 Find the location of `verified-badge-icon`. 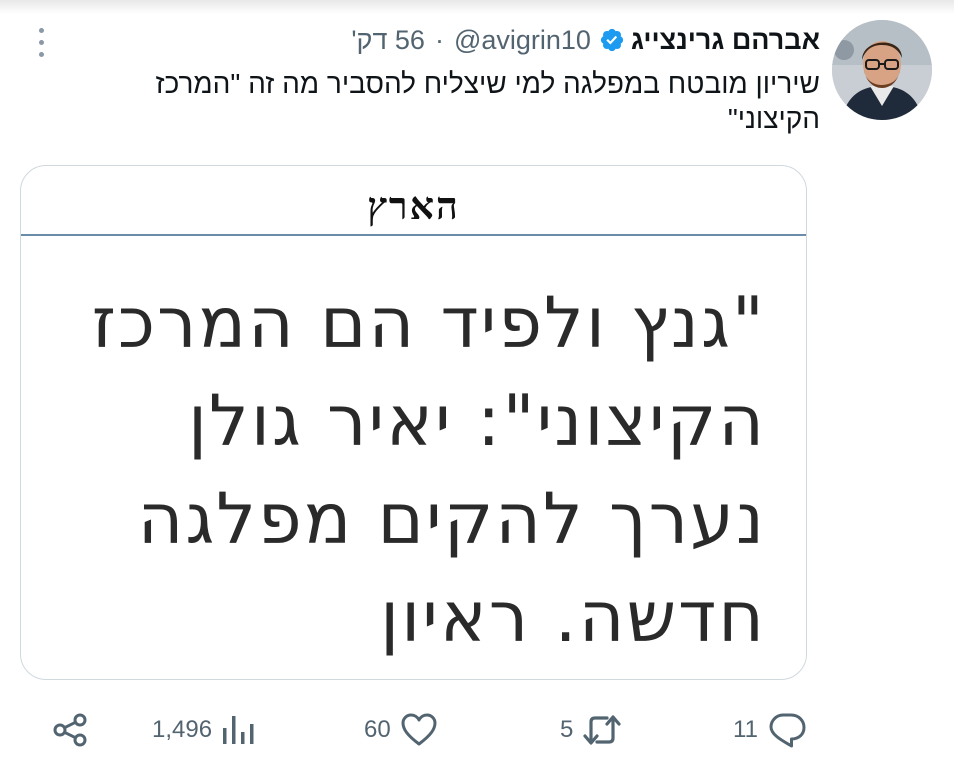

verified-badge-icon is located at coordinates (612, 40).